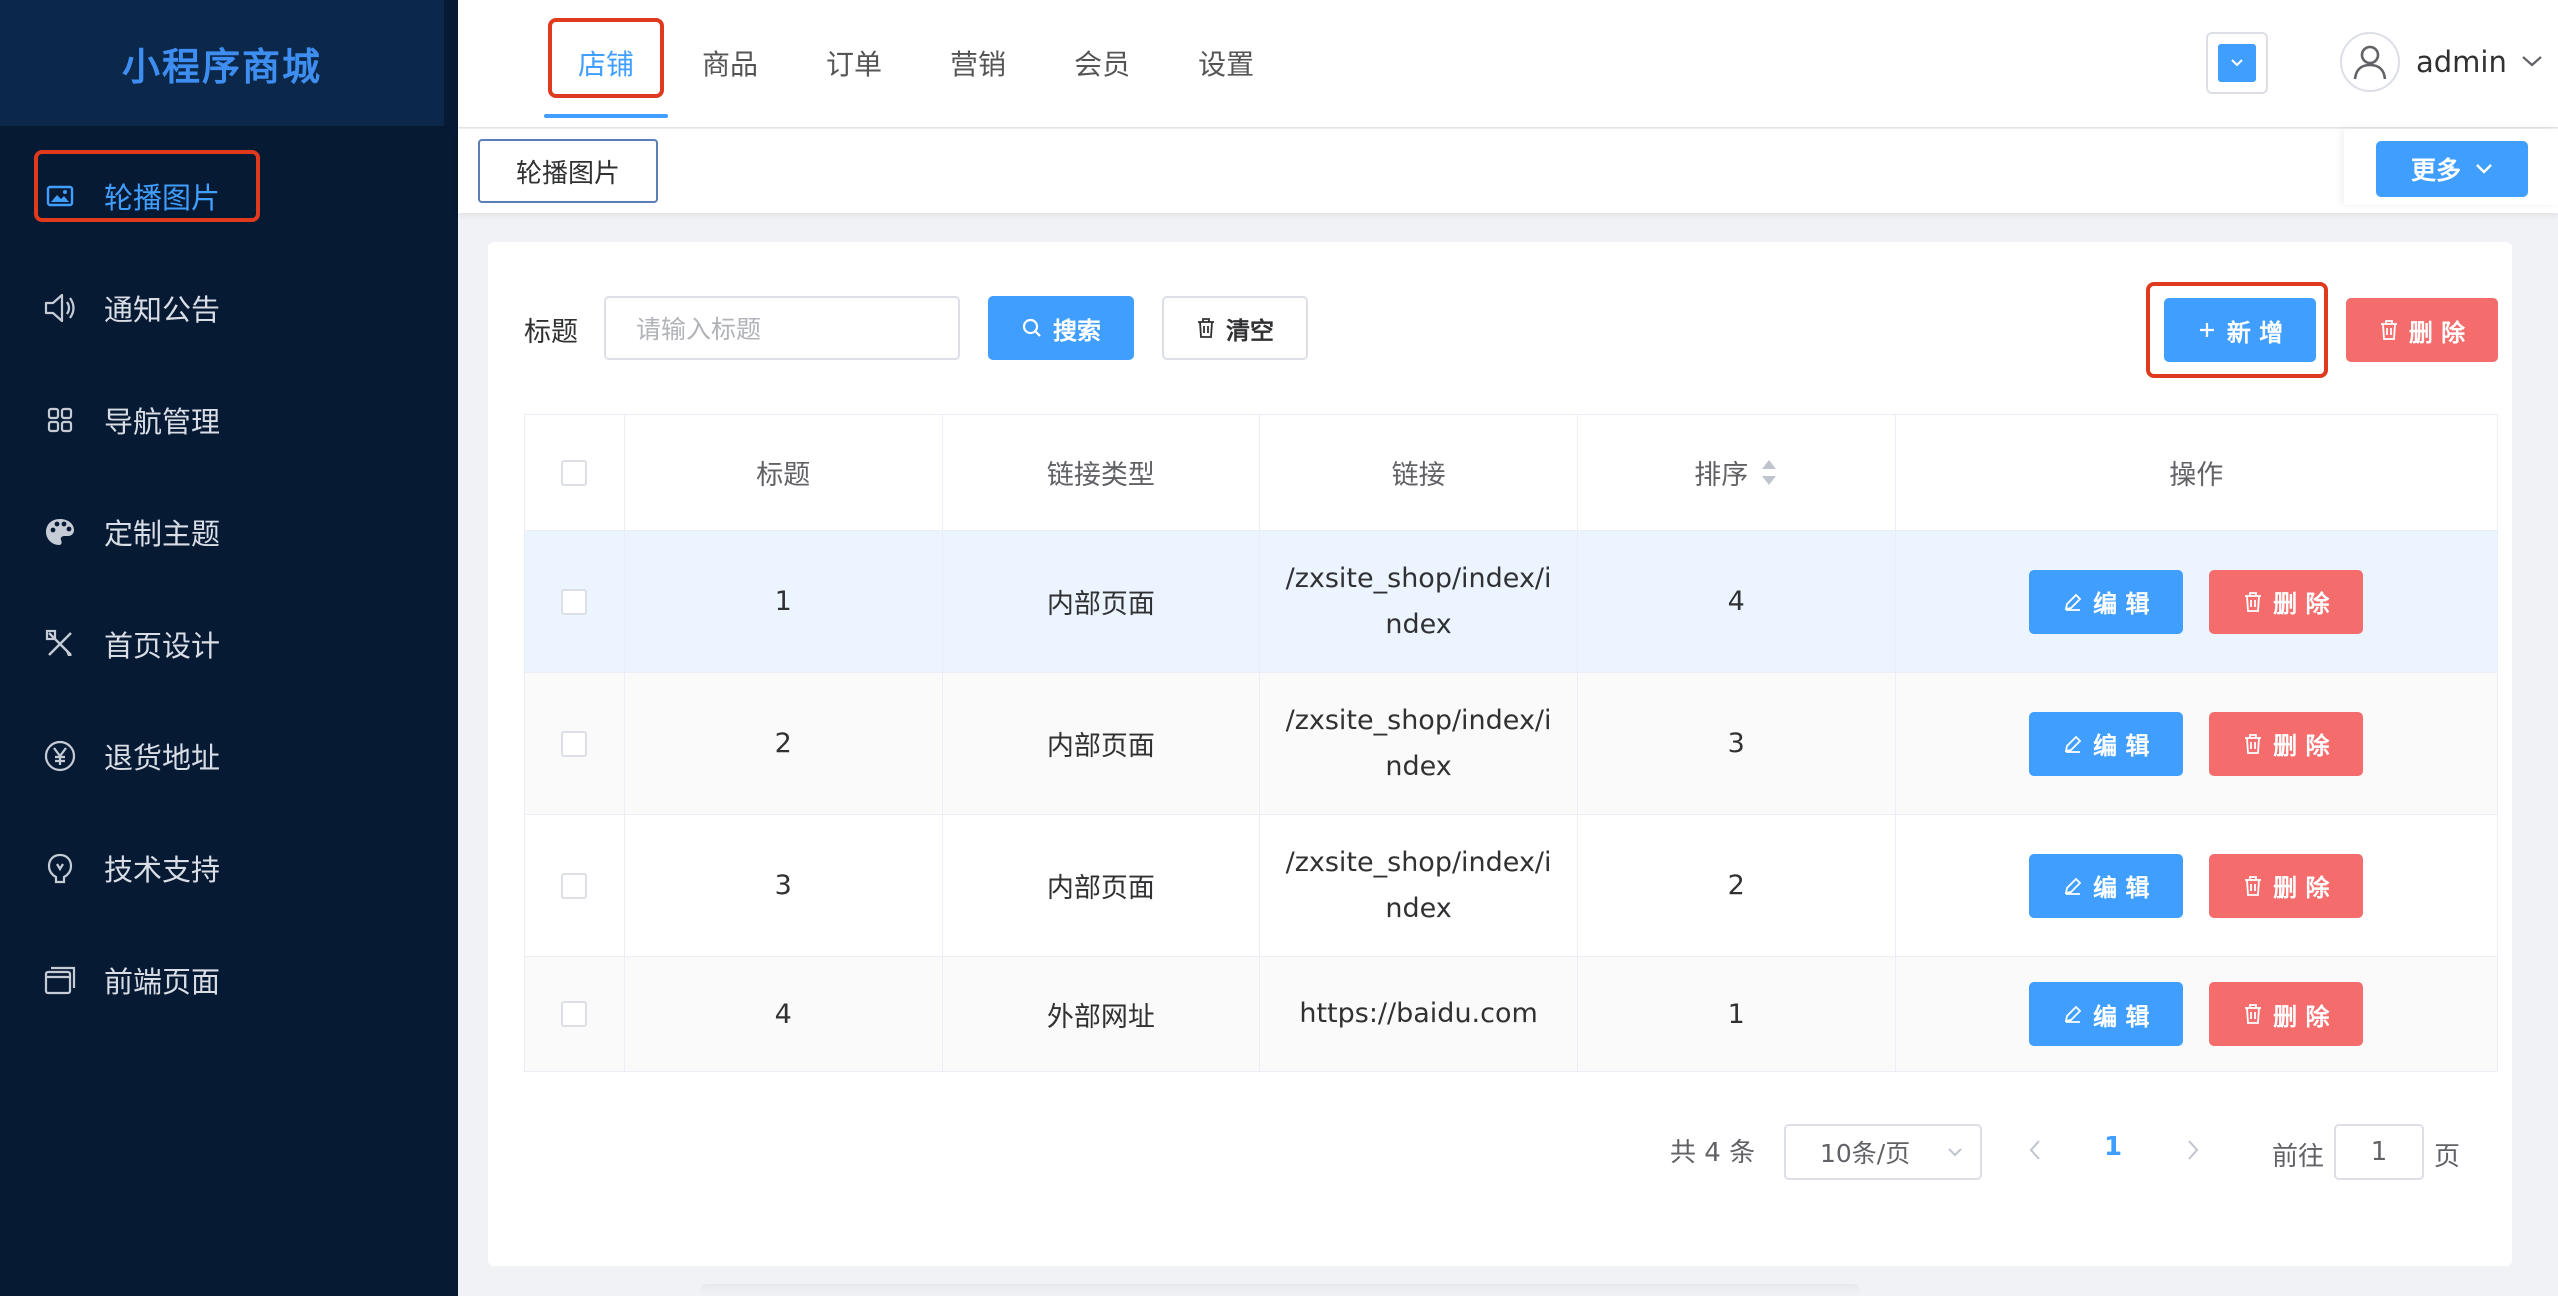  Describe the element at coordinates (1250, 330) in the screenshot. I see `clear-label: 清空` at that location.